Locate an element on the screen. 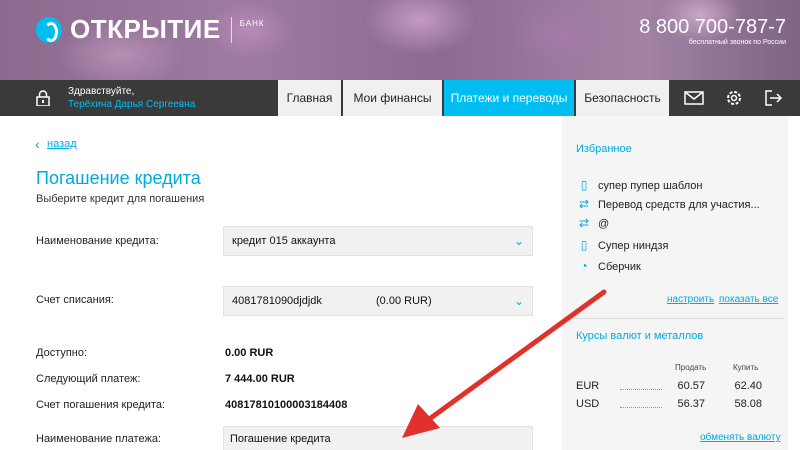  rate-sell-value: 60.57 is located at coordinates (691, 386).